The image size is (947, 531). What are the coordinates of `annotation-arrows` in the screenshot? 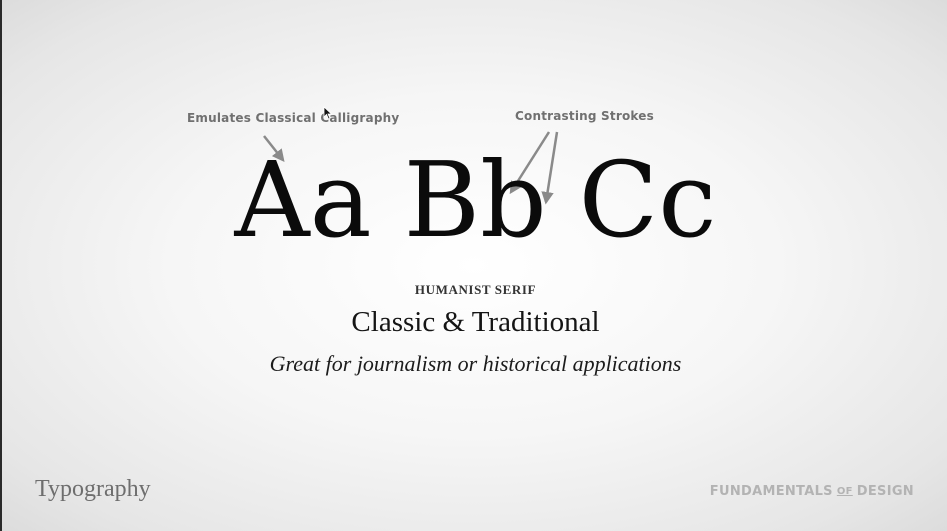 It's located at (411, 168).